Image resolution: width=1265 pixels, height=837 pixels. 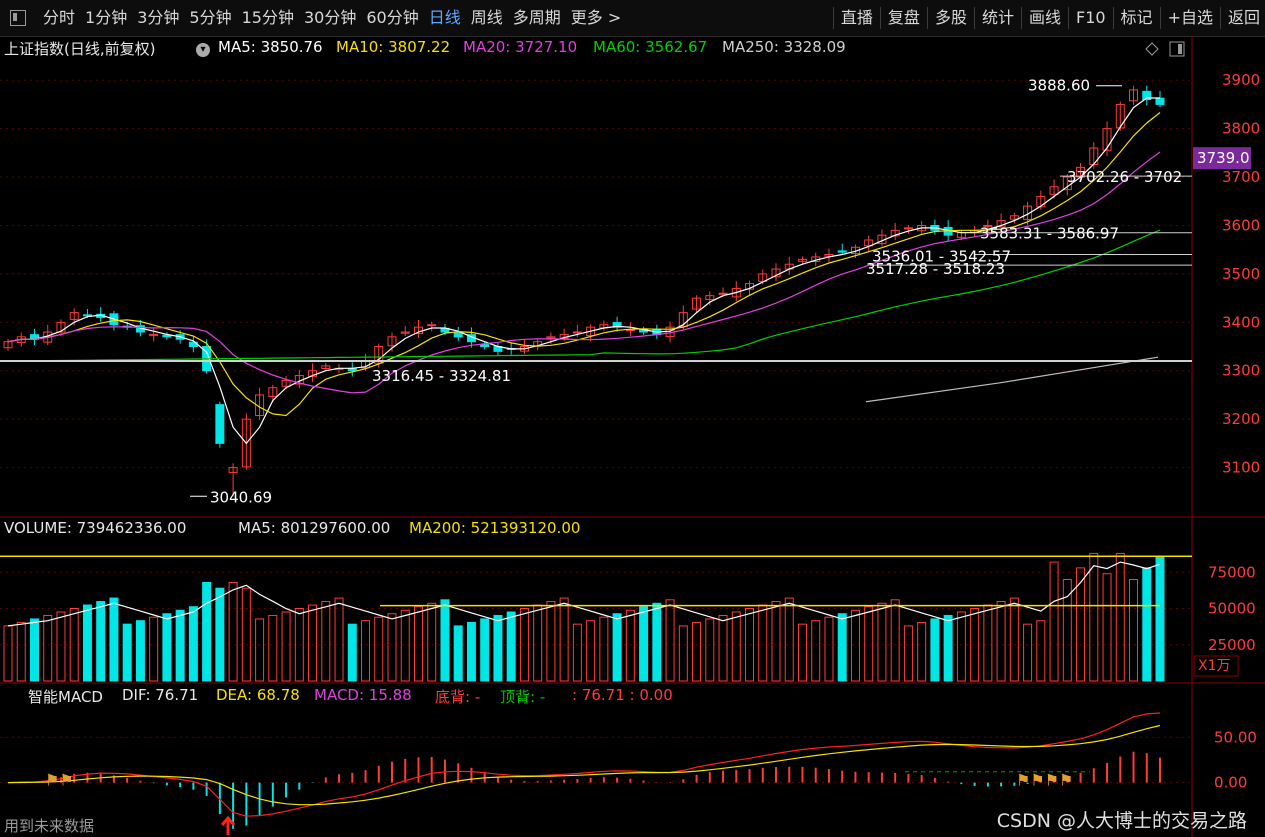 What do you see at coordinates (210, 18) in the screenshot?
I see `period-tab-3: 5分钟` at bounding box center [210, 18].